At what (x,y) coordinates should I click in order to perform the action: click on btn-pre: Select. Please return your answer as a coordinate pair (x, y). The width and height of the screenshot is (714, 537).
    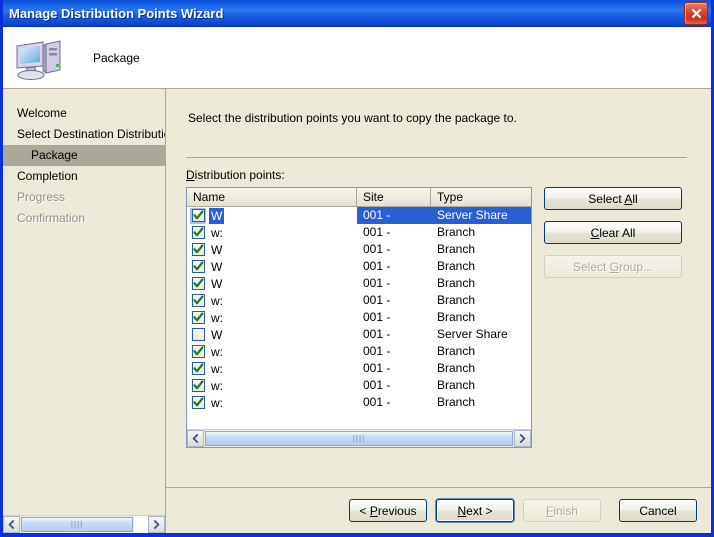
    Looking at the image, I should click on (591, 266).